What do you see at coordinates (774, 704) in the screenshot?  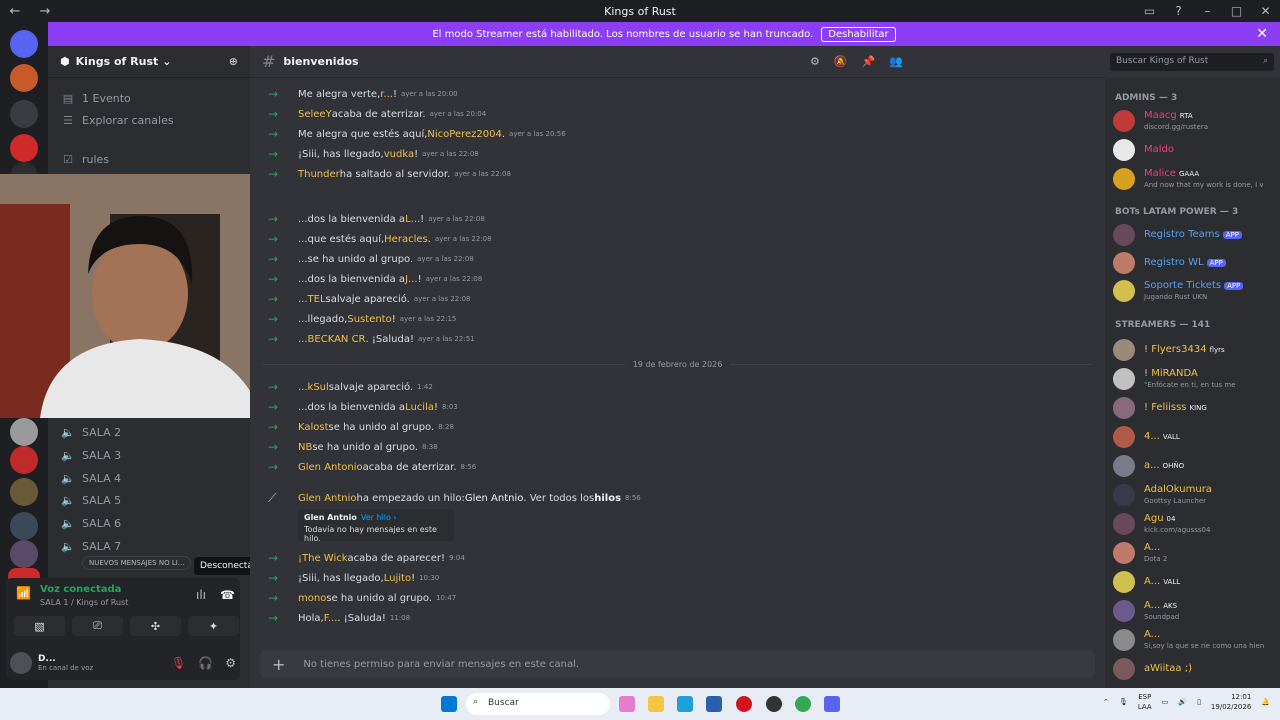 I see `obs-icon` at bounding box center [774, 704].